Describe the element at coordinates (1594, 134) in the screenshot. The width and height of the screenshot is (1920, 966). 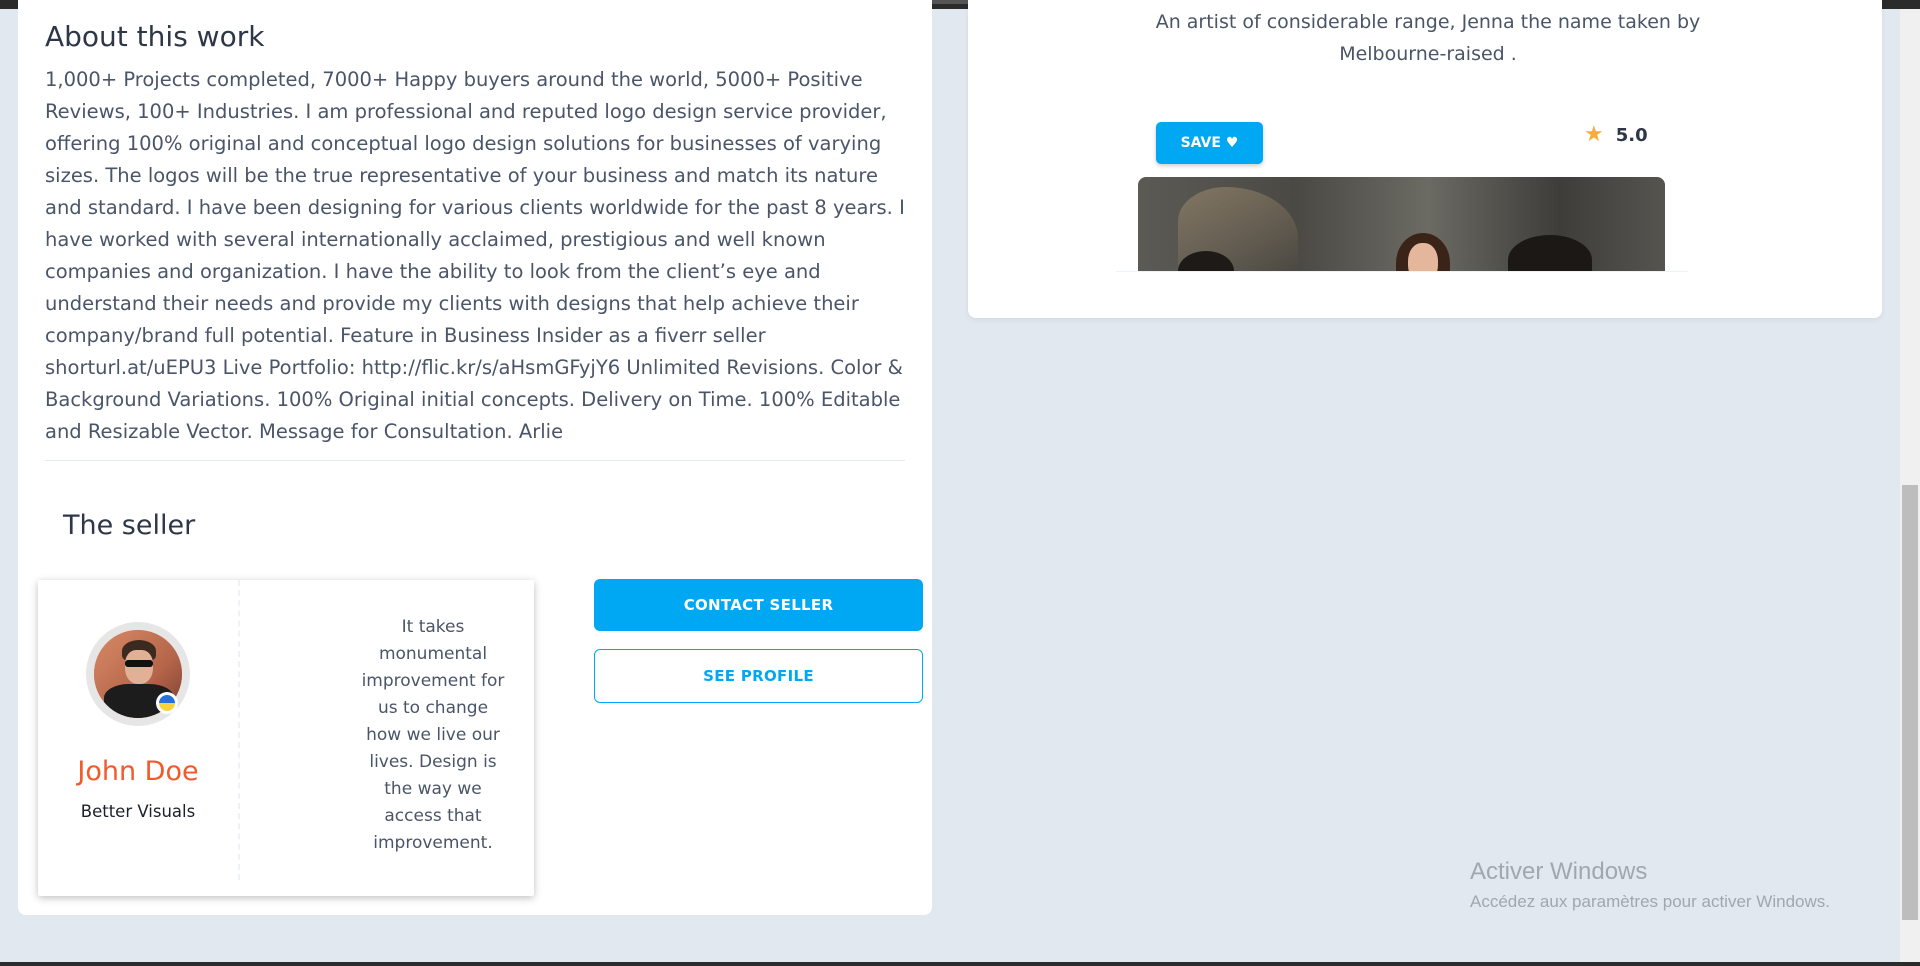
I see `star-icon: ★` at that location.